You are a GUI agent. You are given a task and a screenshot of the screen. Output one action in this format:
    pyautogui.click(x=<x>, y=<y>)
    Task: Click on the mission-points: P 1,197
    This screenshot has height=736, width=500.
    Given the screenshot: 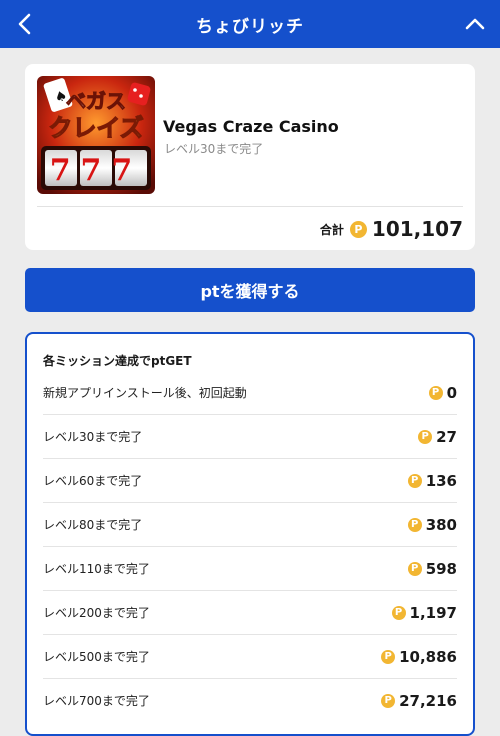 What is the action you would take?
    pyautogui.click(x=424, y=612)
    